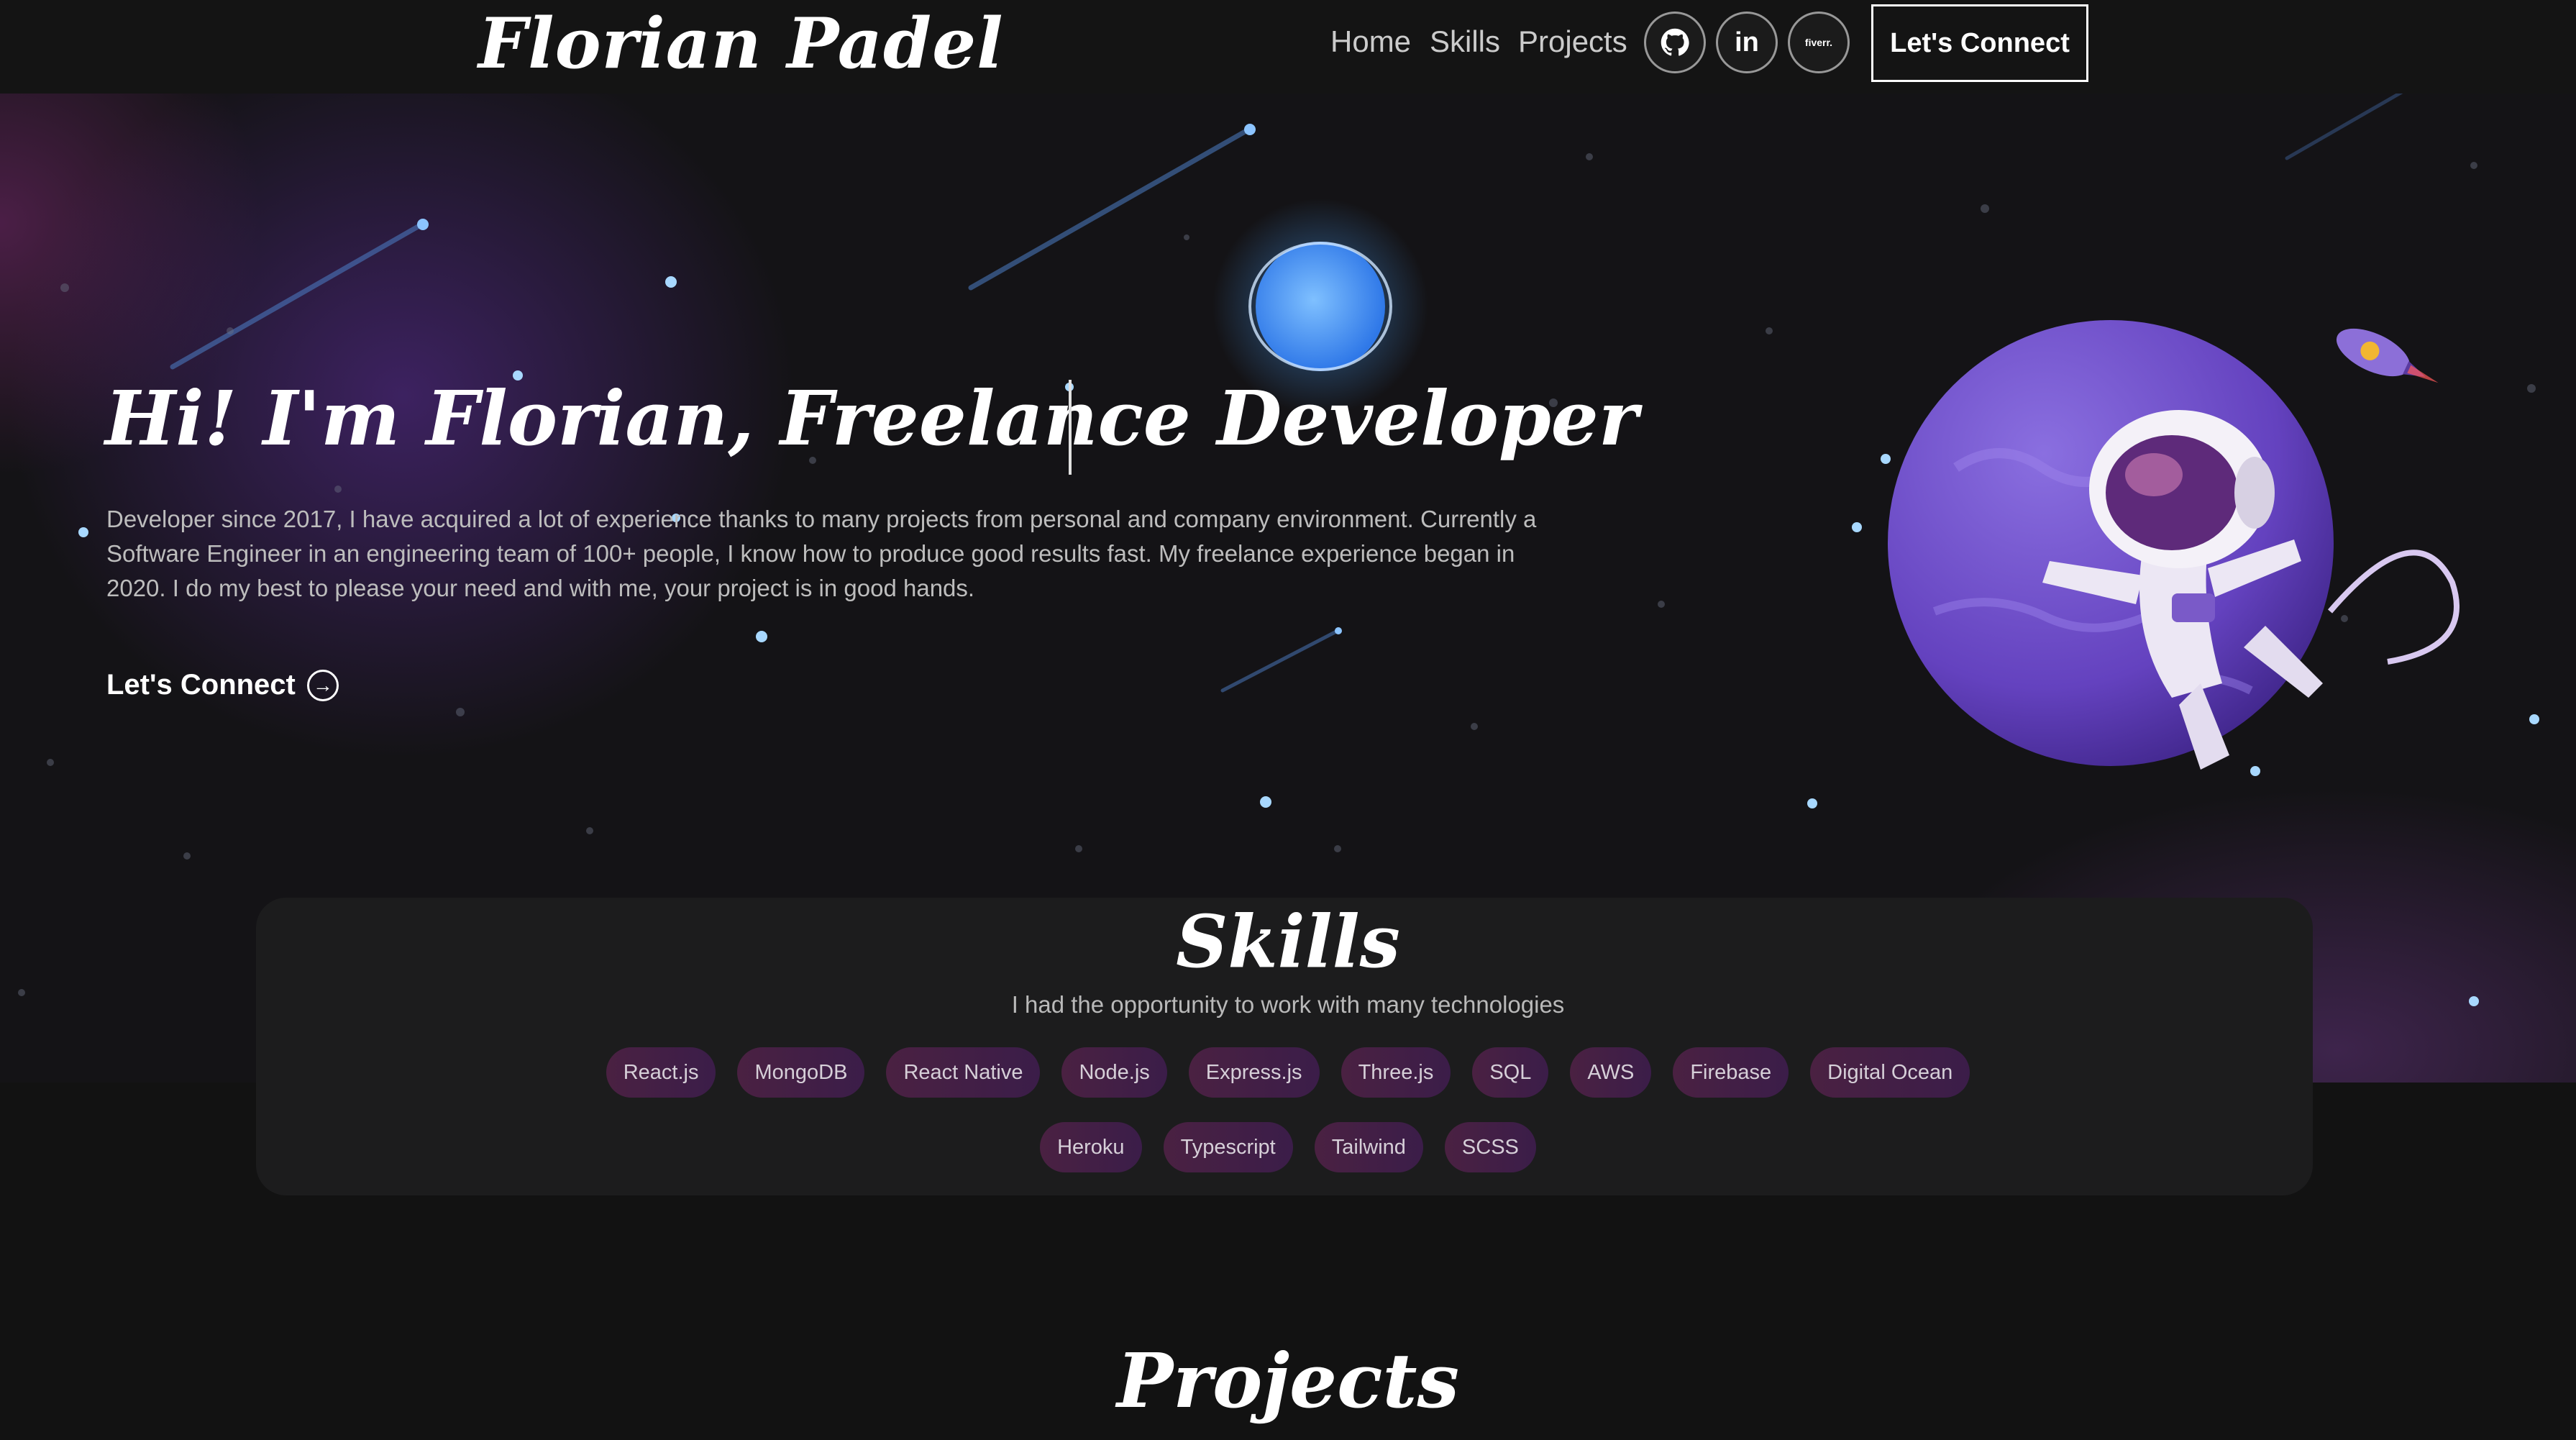 This screenshot has width=2576, height=1440. I want to click on skill-chip: Digital Ocean, so click(1890, 1072).